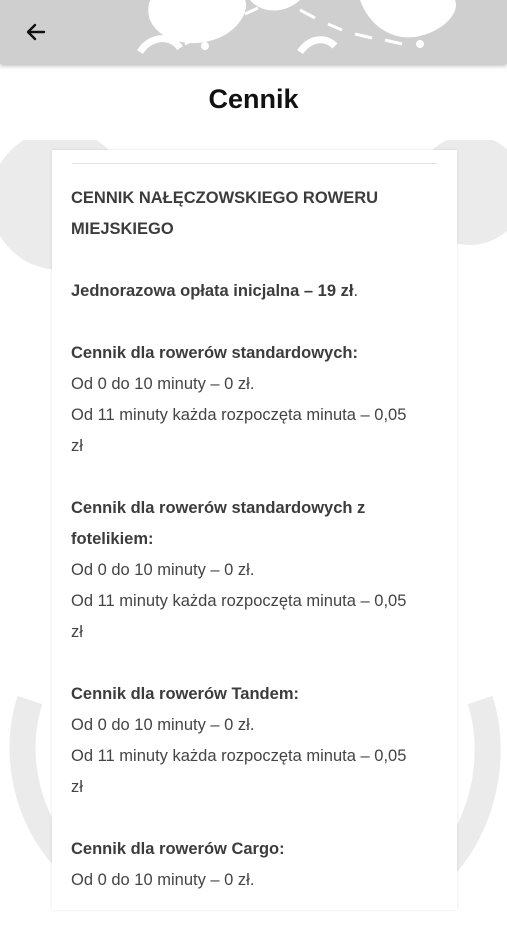 This screenshot has height=927, width=507. What do you see at coordinates (253, 99) in the screenshot?
I see `page-title: Cennik` at bounding box center [253, 99].